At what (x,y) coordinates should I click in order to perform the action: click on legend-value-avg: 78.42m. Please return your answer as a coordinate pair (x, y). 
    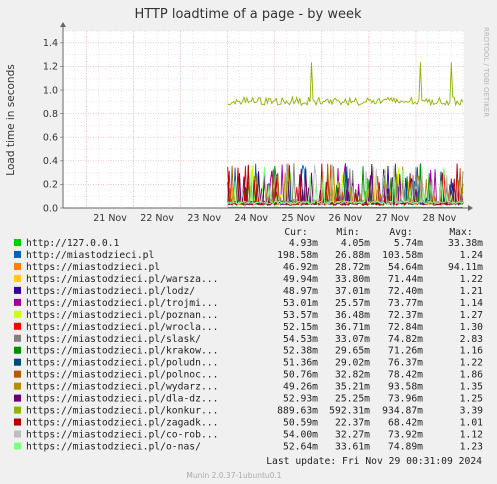
    Looking at the image, I should click on (405, 375).